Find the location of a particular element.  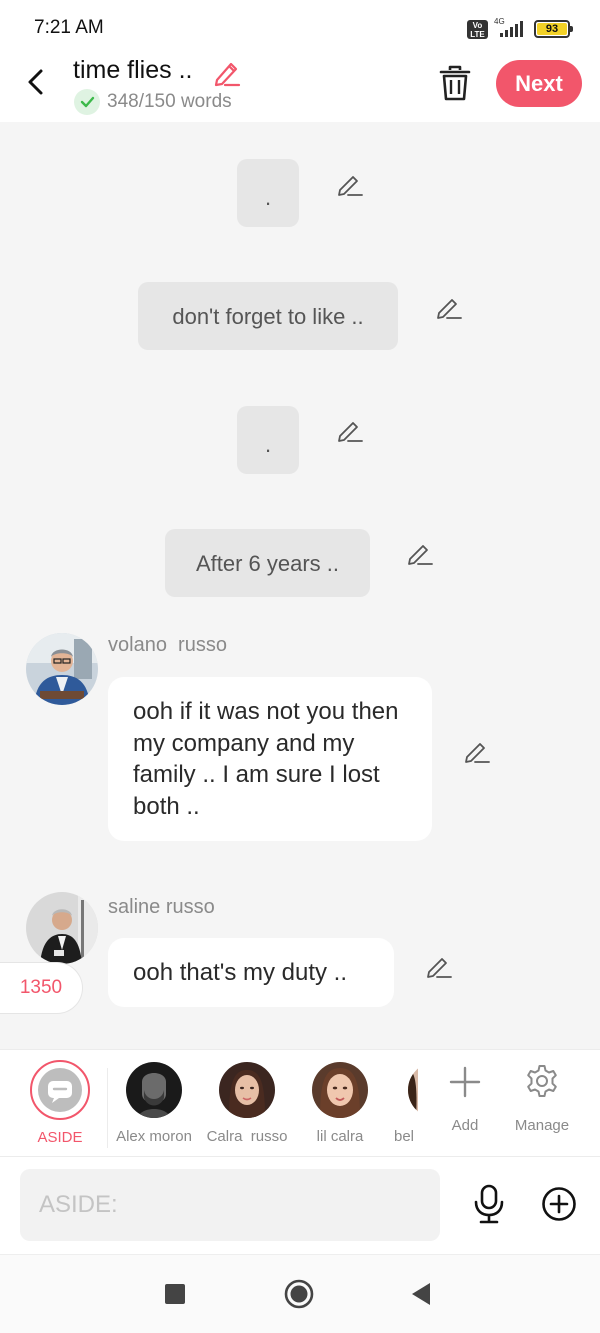

narration-bubble: don't forget to like .. is located at coordinates (268, 316).